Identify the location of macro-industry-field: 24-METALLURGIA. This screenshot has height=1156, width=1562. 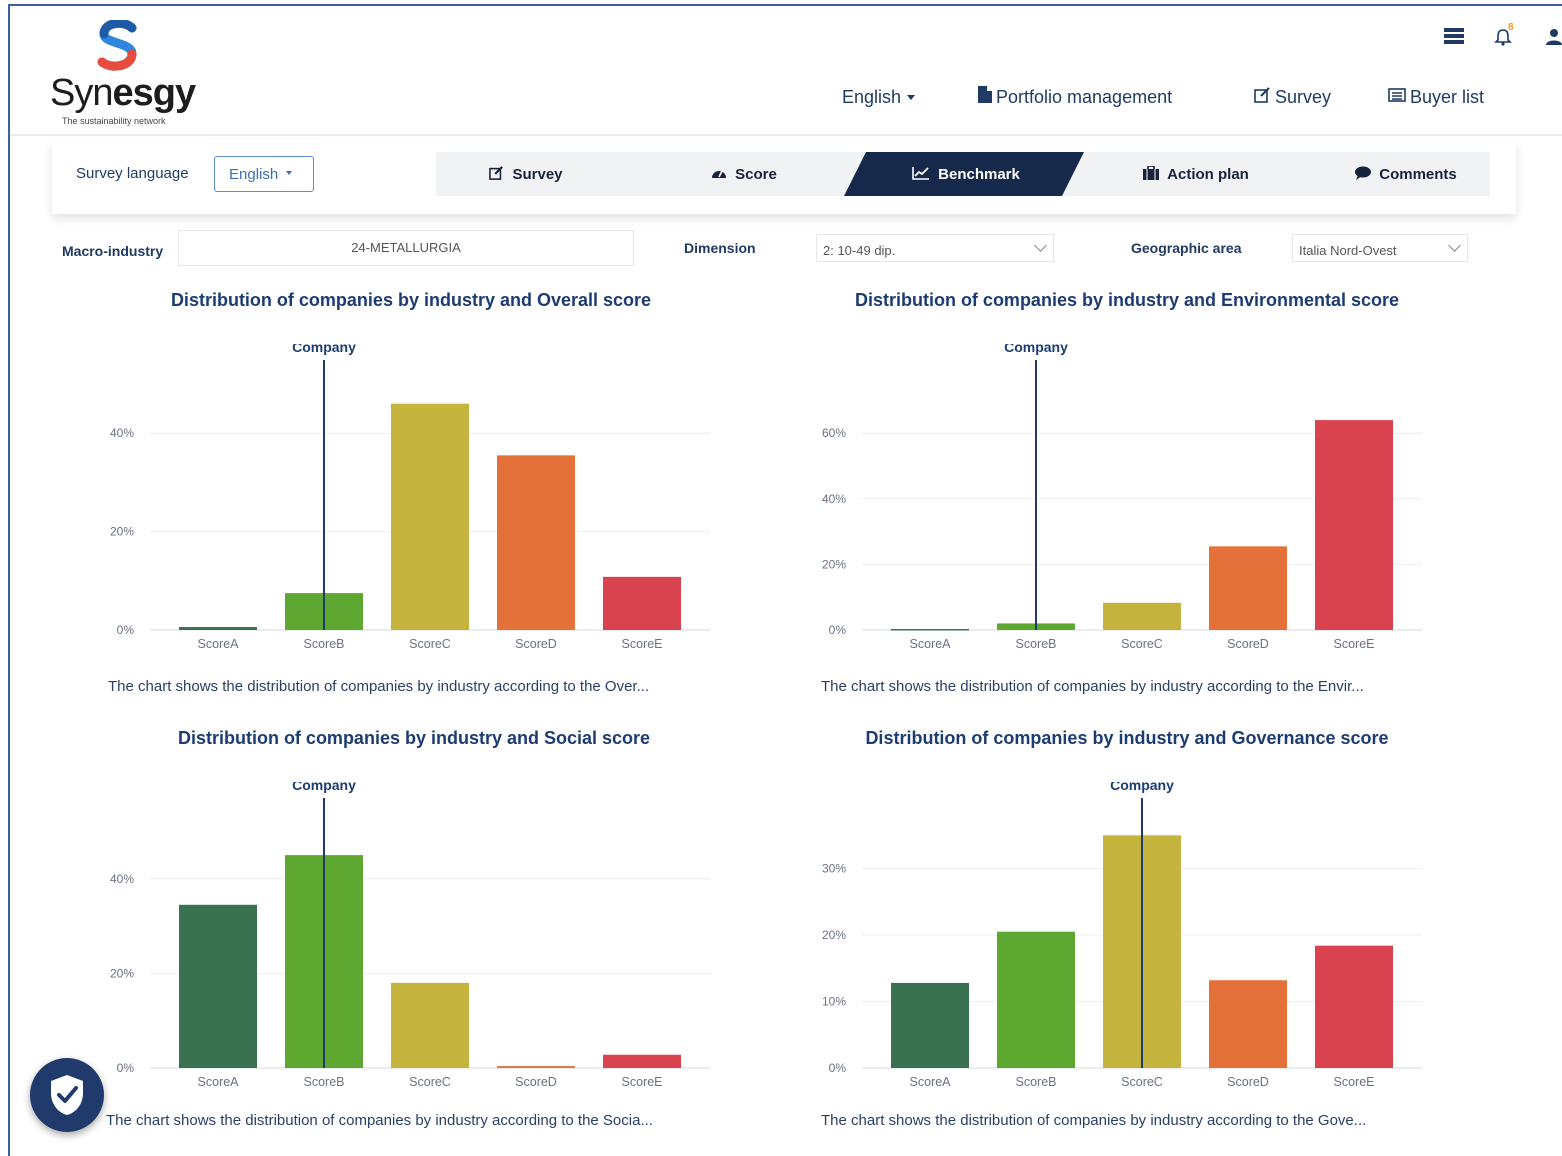
(406, 248).